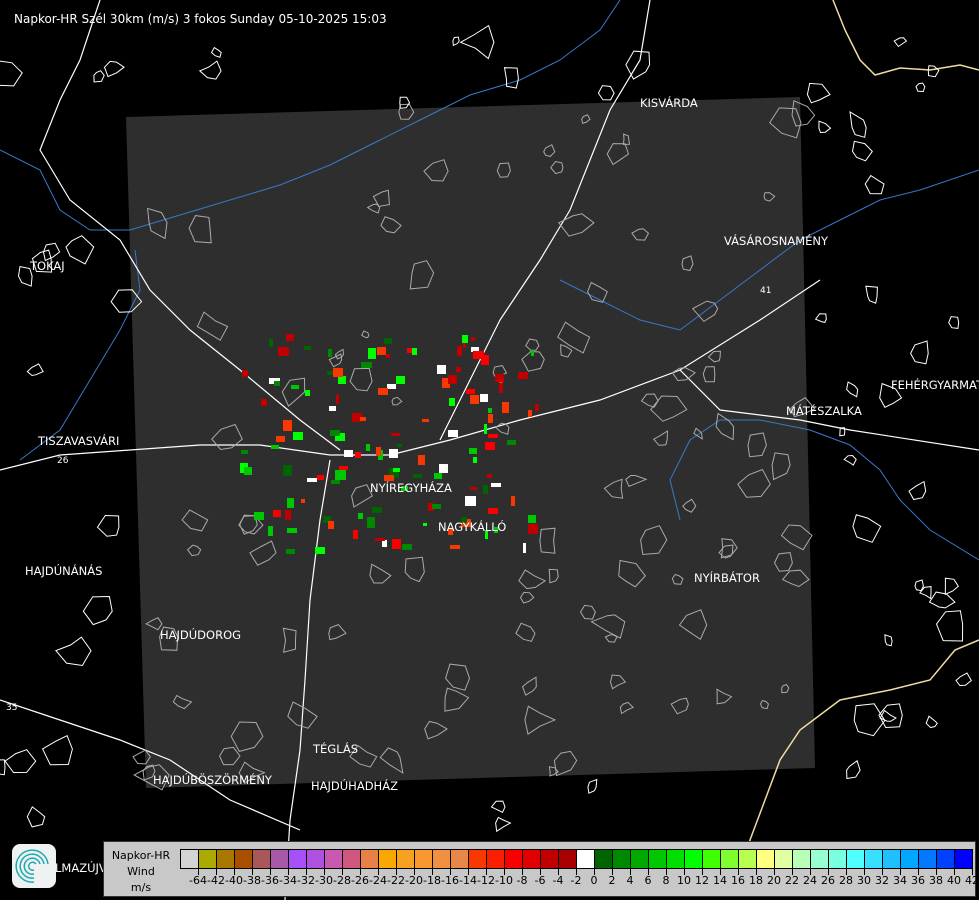 This screenshot has width=979, height=900. What do you see at coordinates (846, 880) in the screenshot?
I see `legend-tick-label: 28` at bounding box center [846, 880].